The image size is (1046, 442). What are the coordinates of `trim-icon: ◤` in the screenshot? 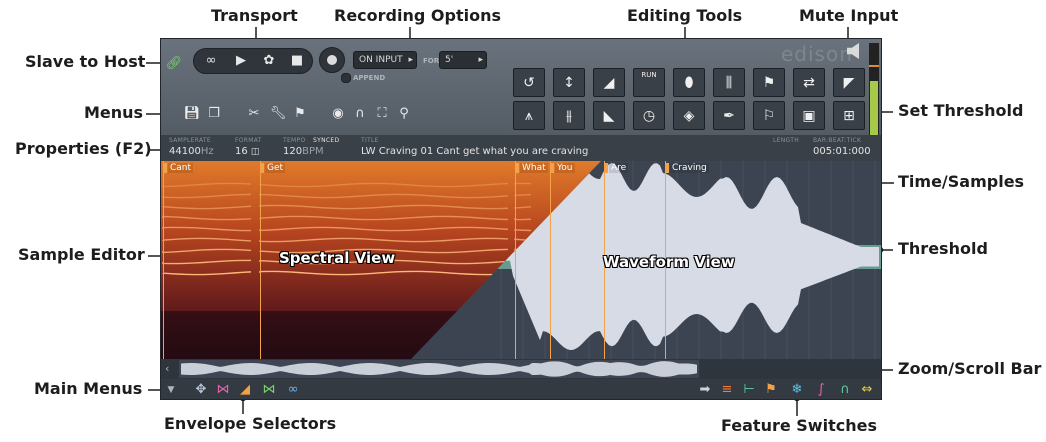 It's located at (849, 82).